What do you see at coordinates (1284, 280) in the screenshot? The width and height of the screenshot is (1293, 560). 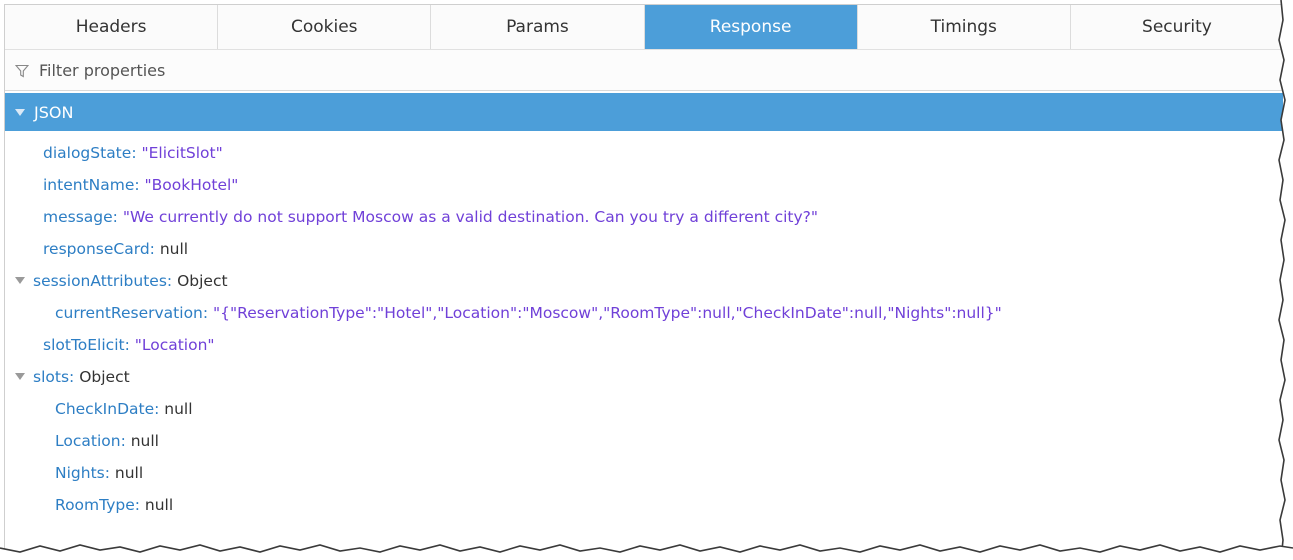 I see `torn-edge-right` at bounding box center [1284, 280].